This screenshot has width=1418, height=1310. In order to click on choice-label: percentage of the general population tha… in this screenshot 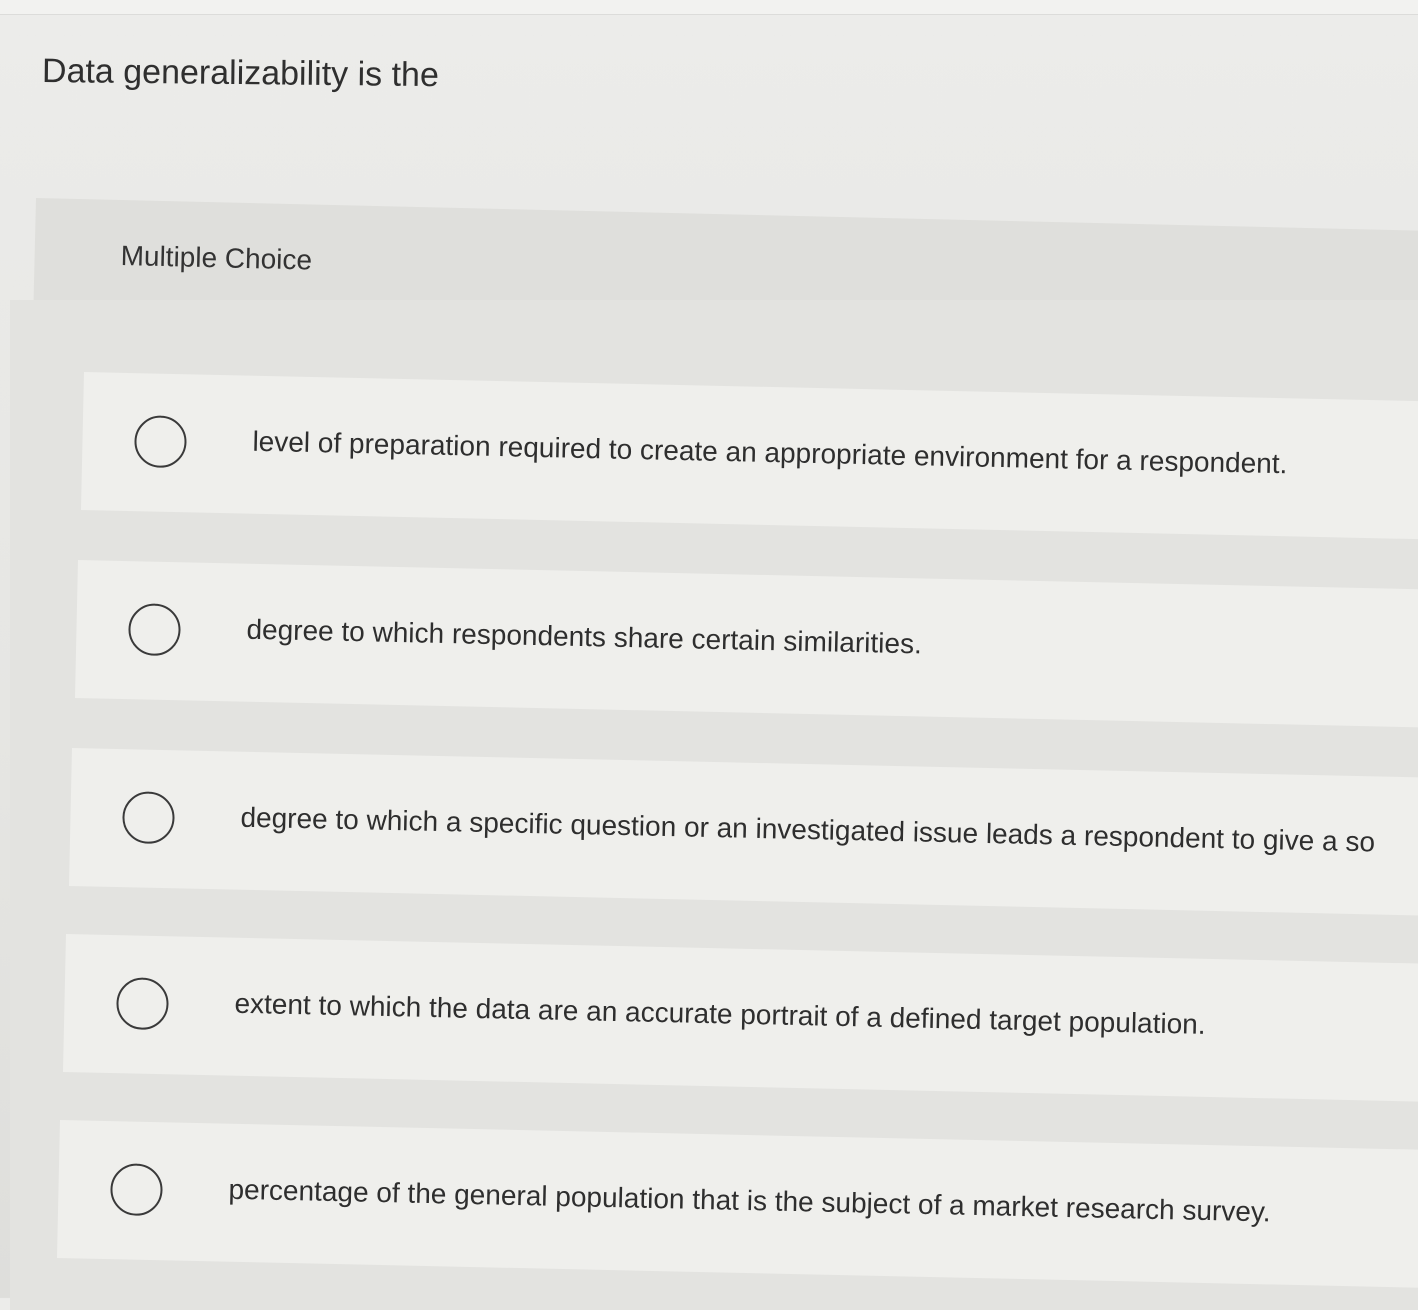, I will do `click(749, 1200)`.